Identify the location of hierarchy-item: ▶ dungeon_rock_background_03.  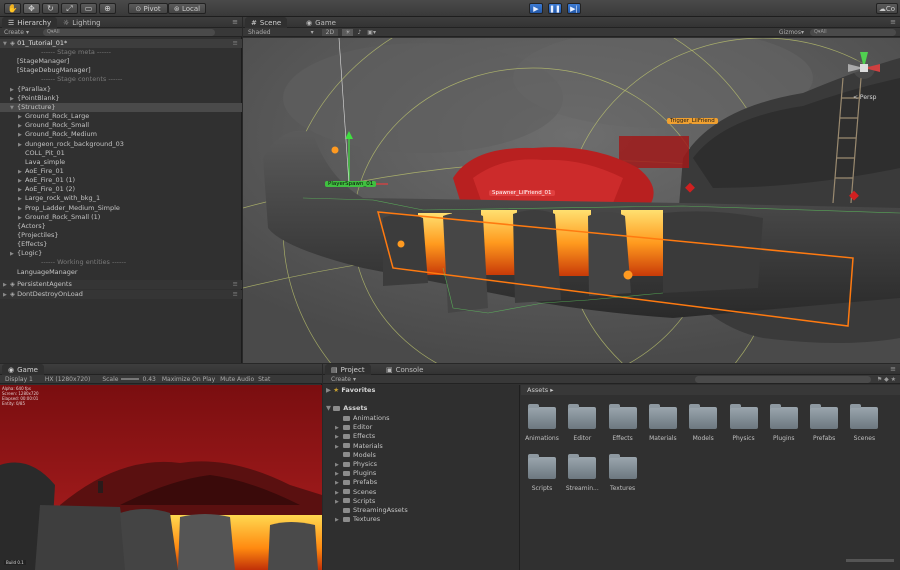
(121, 144).